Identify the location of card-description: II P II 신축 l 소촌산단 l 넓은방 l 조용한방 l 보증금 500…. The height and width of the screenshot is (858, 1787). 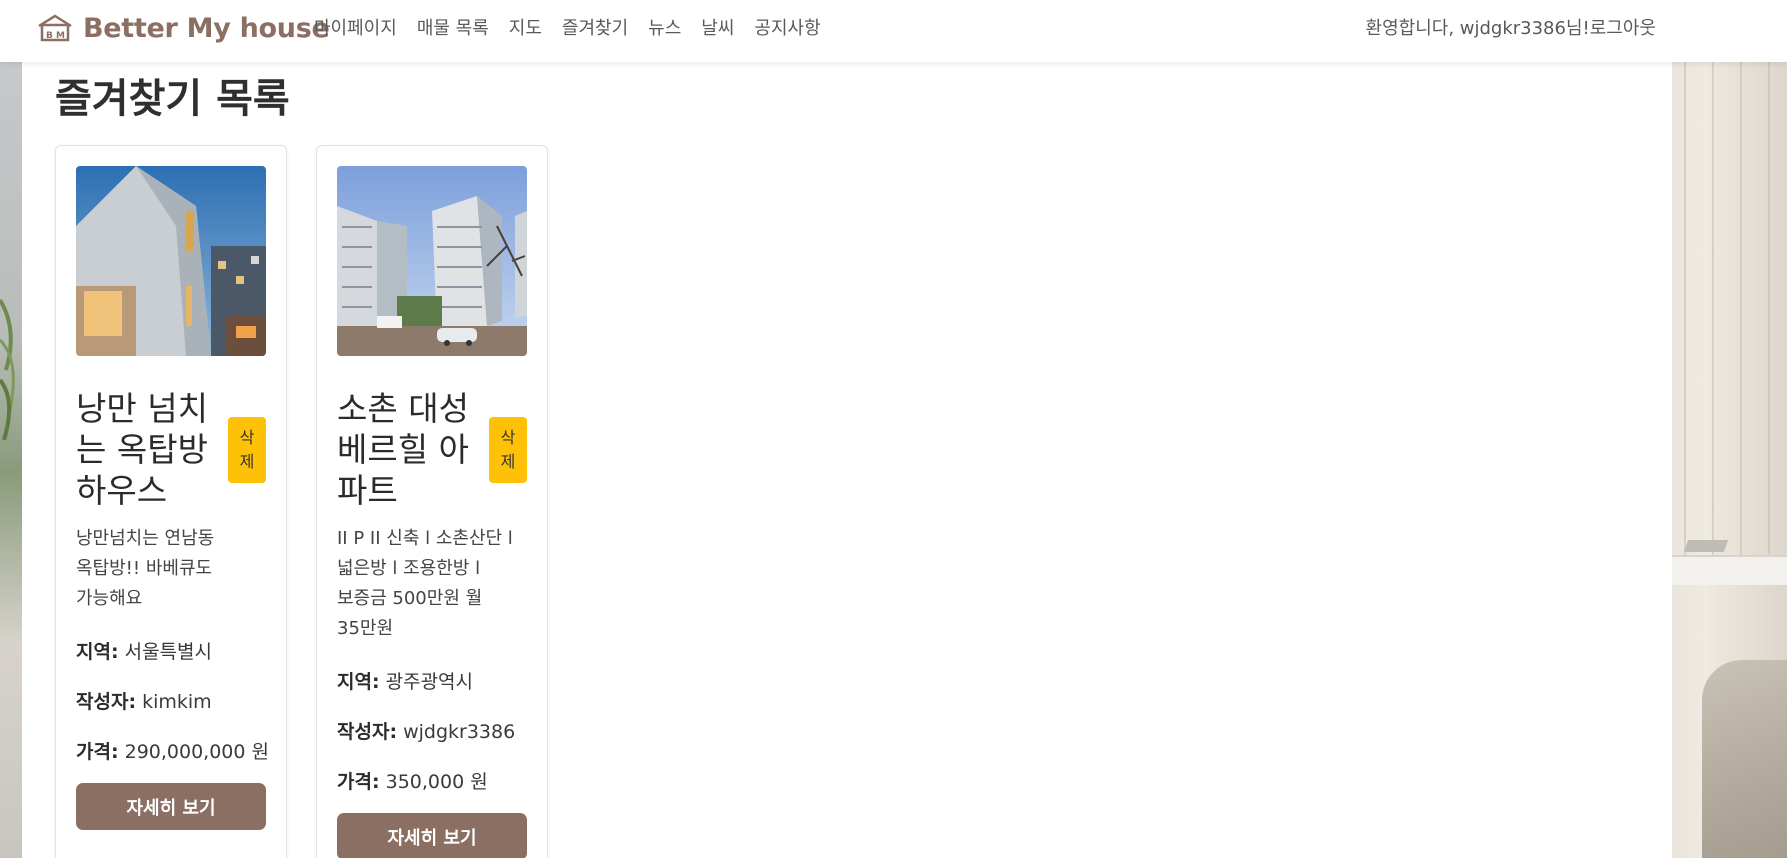
(425, 583).